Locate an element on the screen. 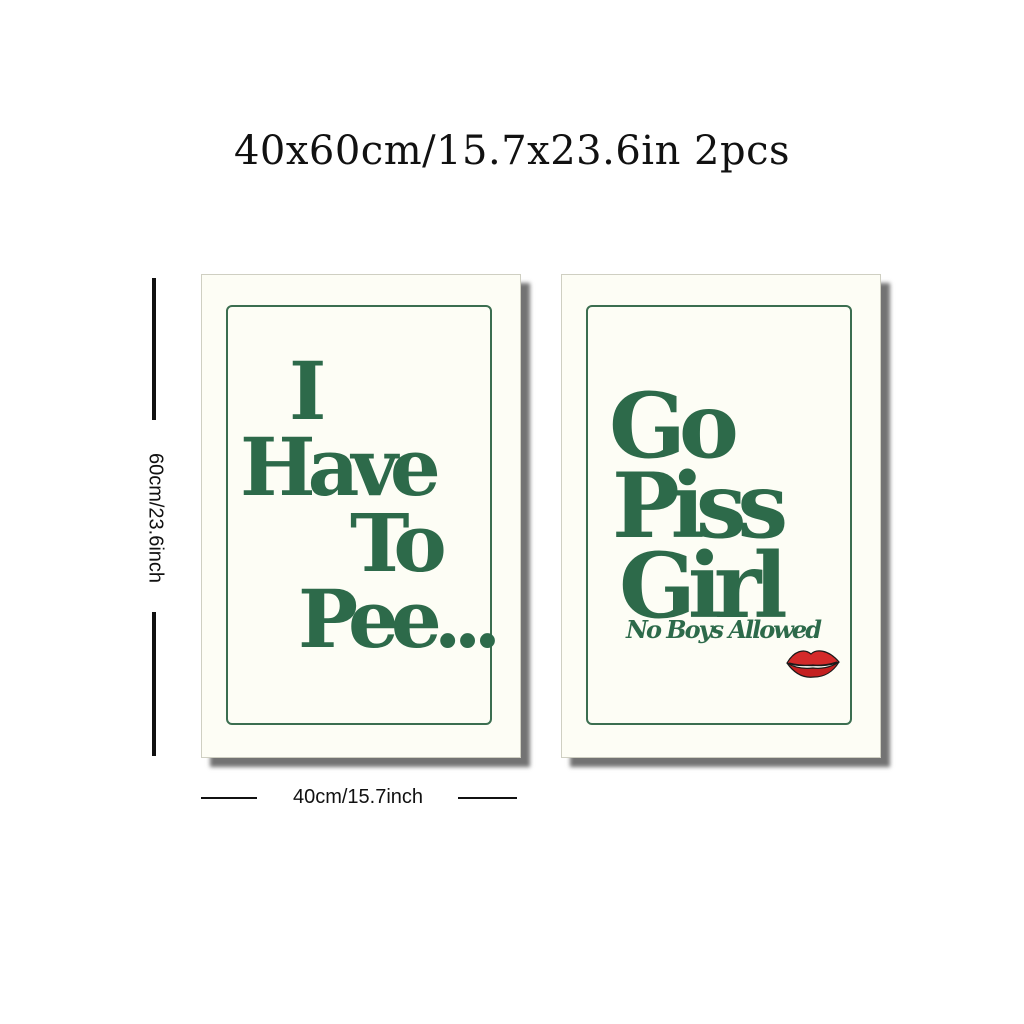 Image resolution: width=1024 pixels, height=1024 pixels. poster-go-piss-girl: Go Piss Girl No Boys Allowed is located at coordinates (721, 516).